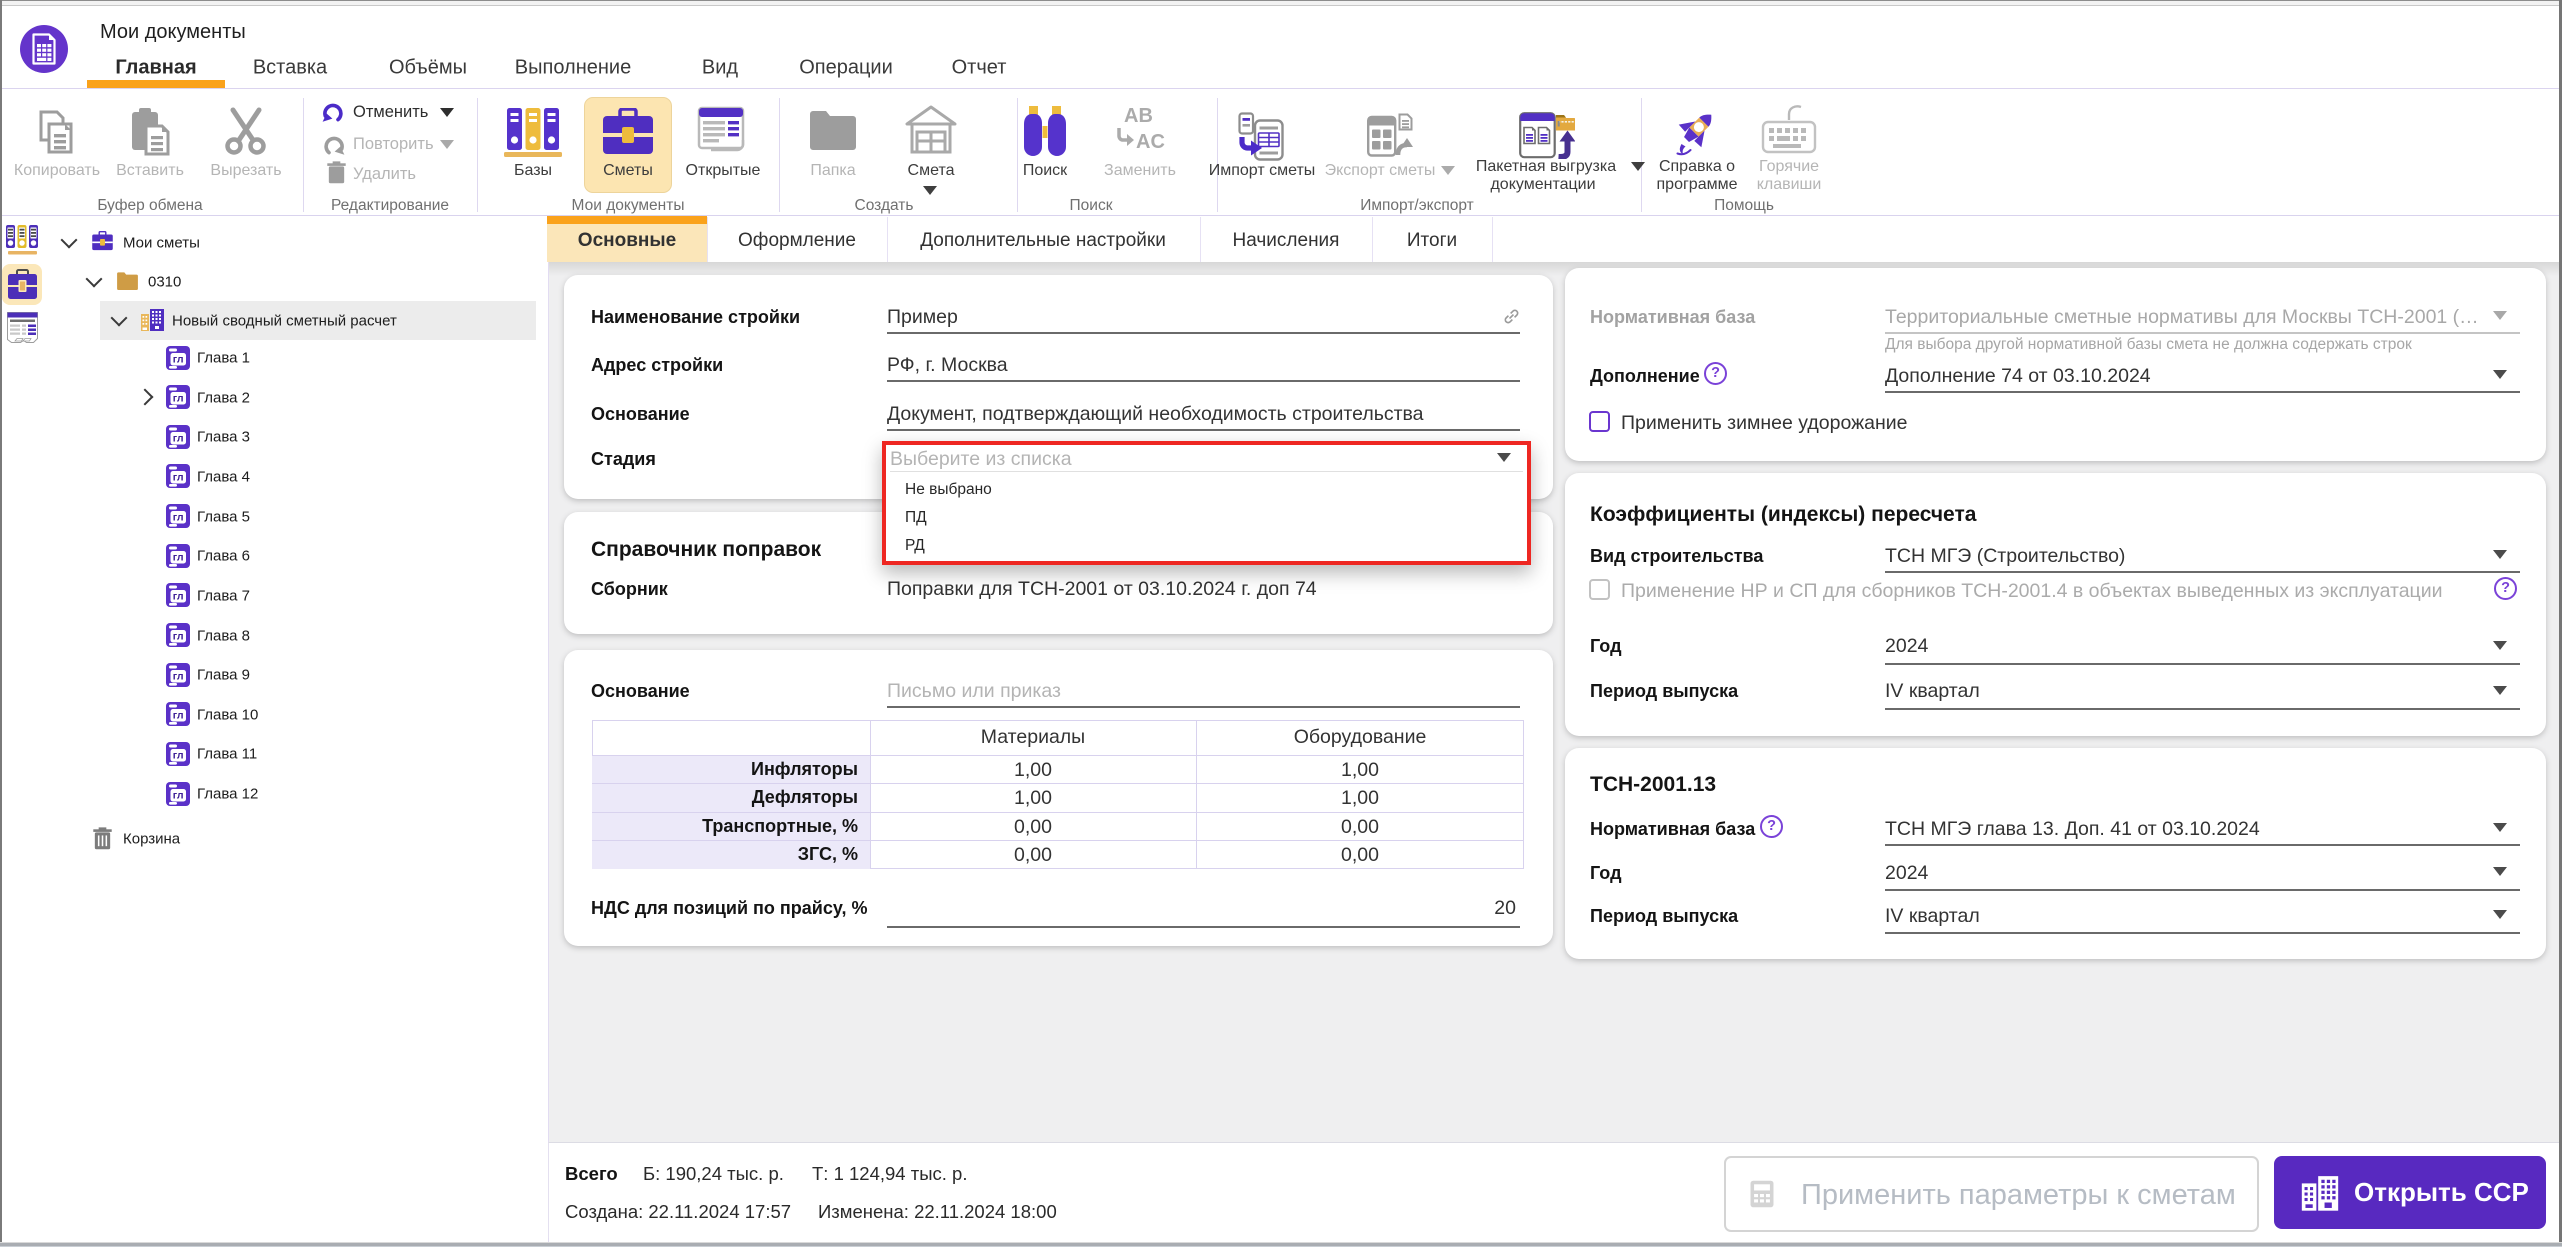 This screenshot has height=1247, width=2562. What do you see at coordinates (1138, 116) in the screenshot?
I see `svg-text: AB` at bounding box center [1138, 116].